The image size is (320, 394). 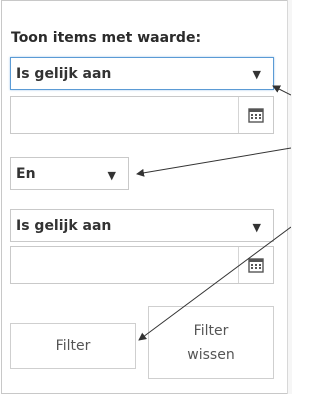 What do you see at coordinates (214, 283) in the screenshot?
I see `arrow-to-filter-button` at bounding box center [214, 283].